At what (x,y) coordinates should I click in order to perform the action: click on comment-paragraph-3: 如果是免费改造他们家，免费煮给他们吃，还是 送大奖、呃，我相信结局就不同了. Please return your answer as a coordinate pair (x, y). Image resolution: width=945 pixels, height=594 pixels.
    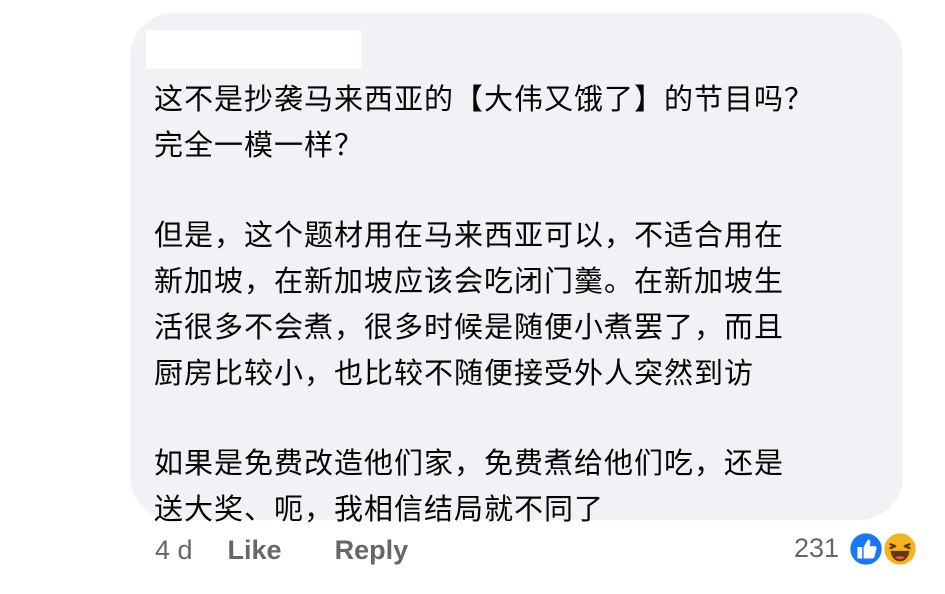
    Looking at the image, I should click on (469, 486).